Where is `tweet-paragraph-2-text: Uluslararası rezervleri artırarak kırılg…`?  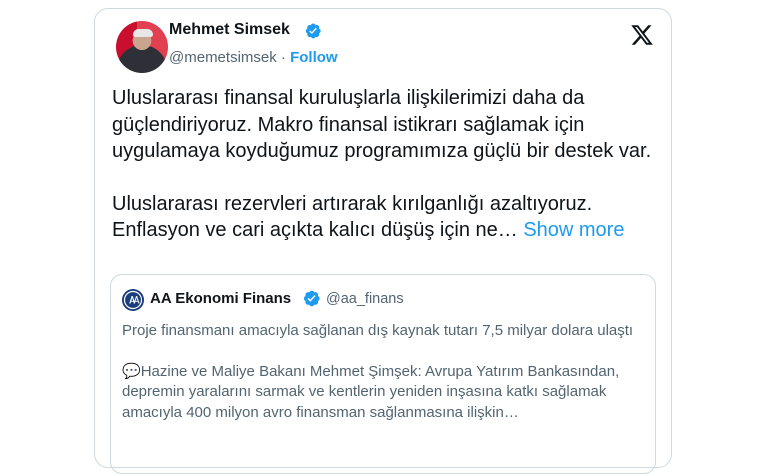
tweet-paragraph-2-text: Uluslararası rezervleri artırarak kırılg… is located at coordinates (352, 217).